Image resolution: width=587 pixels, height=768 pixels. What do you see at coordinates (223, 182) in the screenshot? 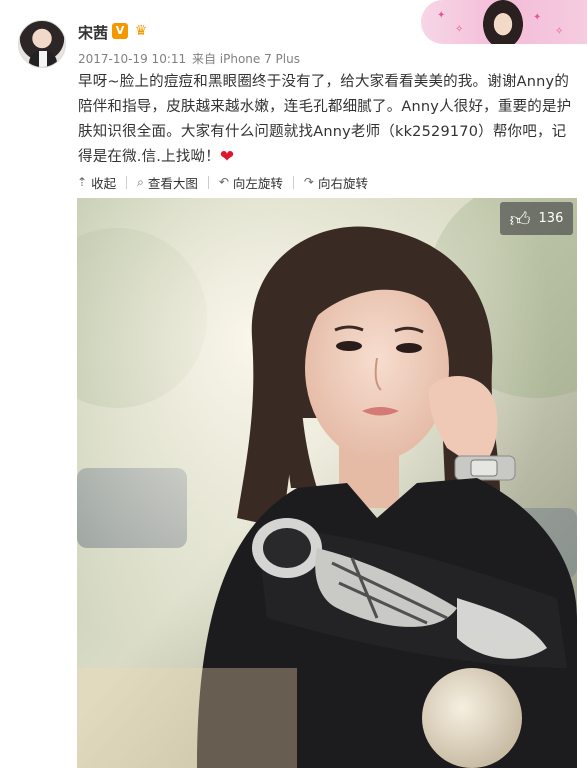
I see `rotate-left-icon: ↶` at bounding box center [223, 182].